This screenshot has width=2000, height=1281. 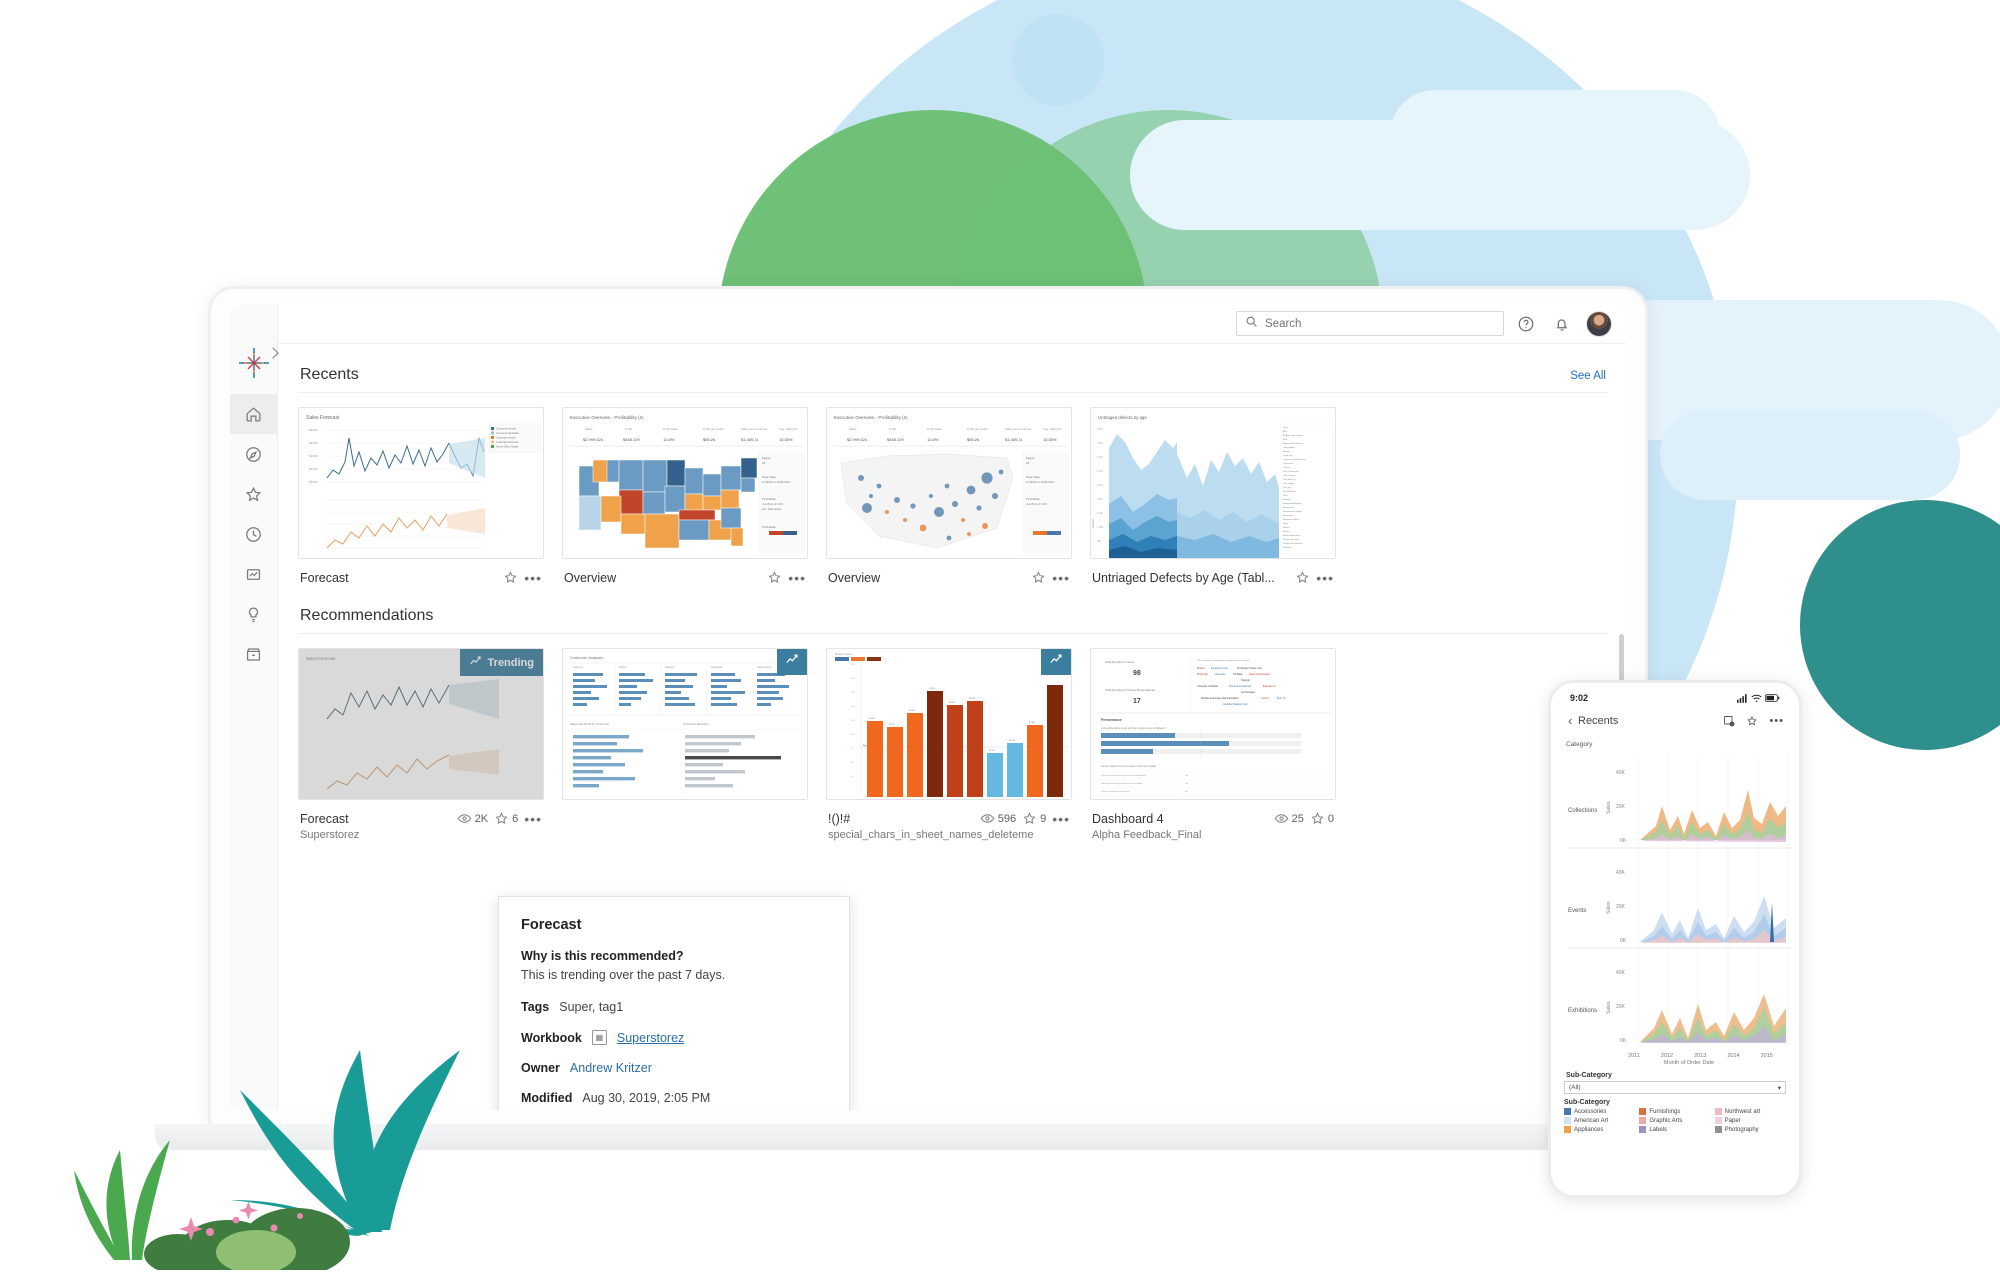 What do you see at coordinates (1588, 376) in the screenshot?
I see `see-all-link: See All` at bounding box center [1588, 376].